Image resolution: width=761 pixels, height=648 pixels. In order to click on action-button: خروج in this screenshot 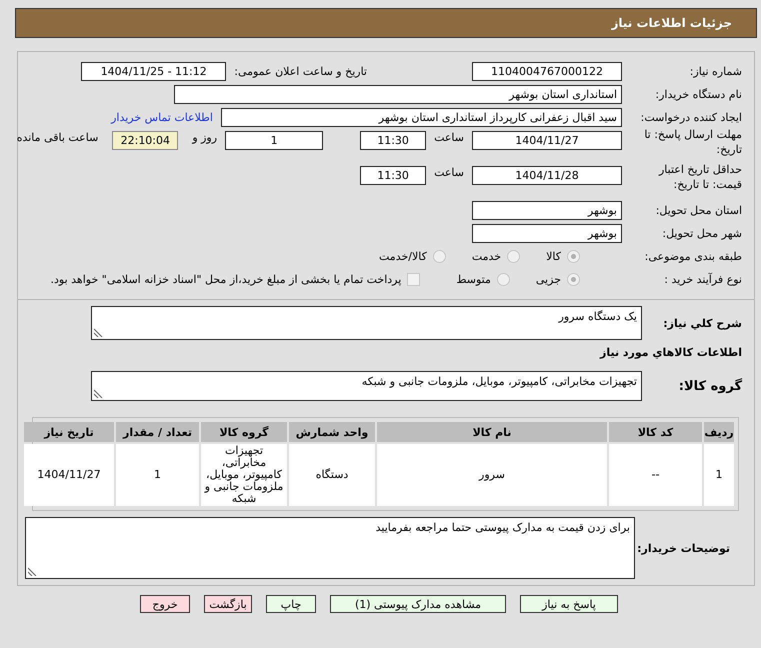, I will do `click(165, 604)`.